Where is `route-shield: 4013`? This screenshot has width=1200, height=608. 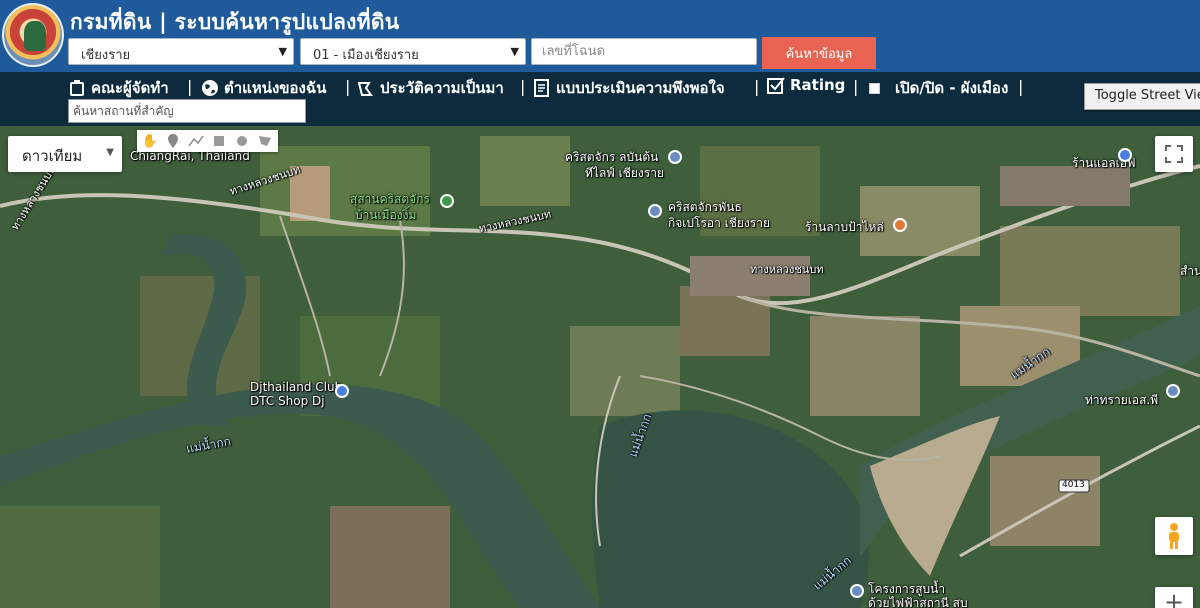 route-shield: 4013 is located at coordinates (1073, 485).